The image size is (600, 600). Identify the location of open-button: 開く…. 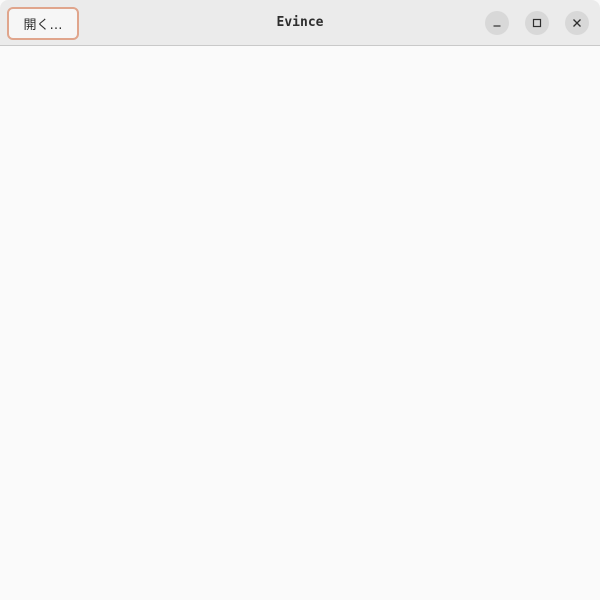
(43, 23).